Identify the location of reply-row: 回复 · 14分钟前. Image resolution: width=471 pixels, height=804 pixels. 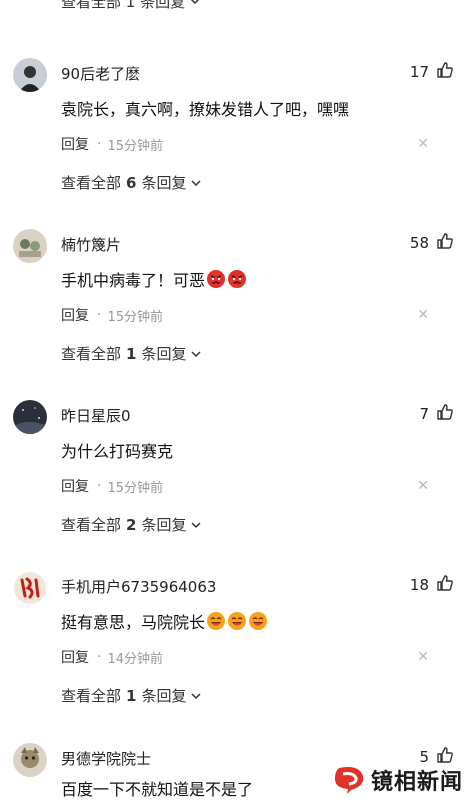
(112, 657).